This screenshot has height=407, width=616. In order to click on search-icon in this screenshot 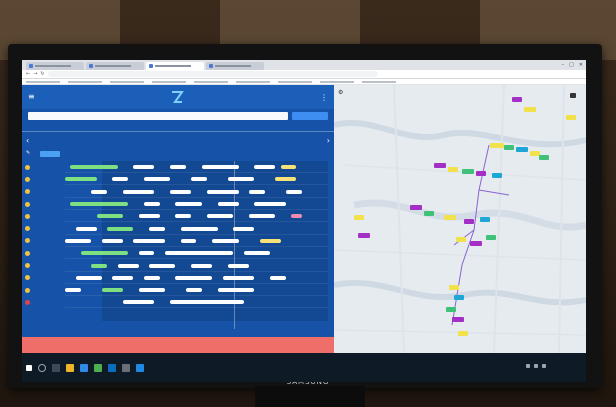, I will do `click(42, 367)`.